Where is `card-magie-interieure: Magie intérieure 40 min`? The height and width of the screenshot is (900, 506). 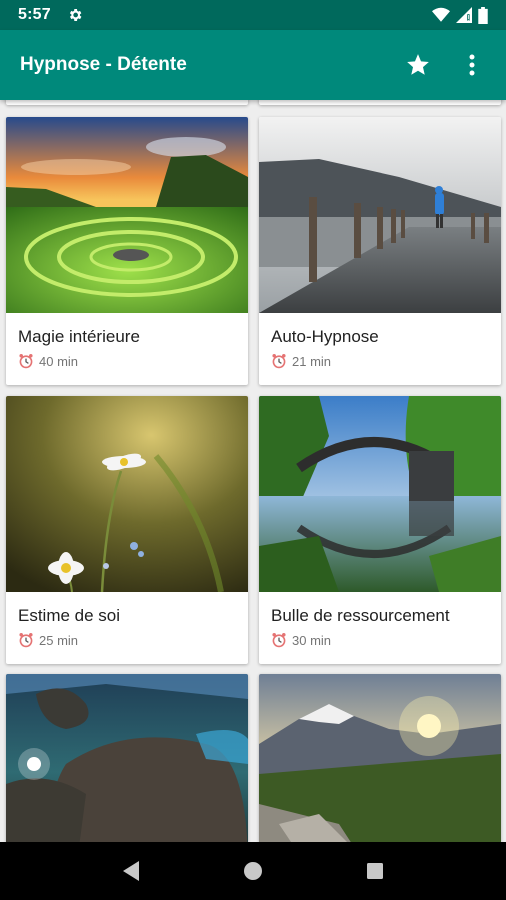 card-magie-interieure: Magie intérieure 40 min is located at coordinates (127, 251).